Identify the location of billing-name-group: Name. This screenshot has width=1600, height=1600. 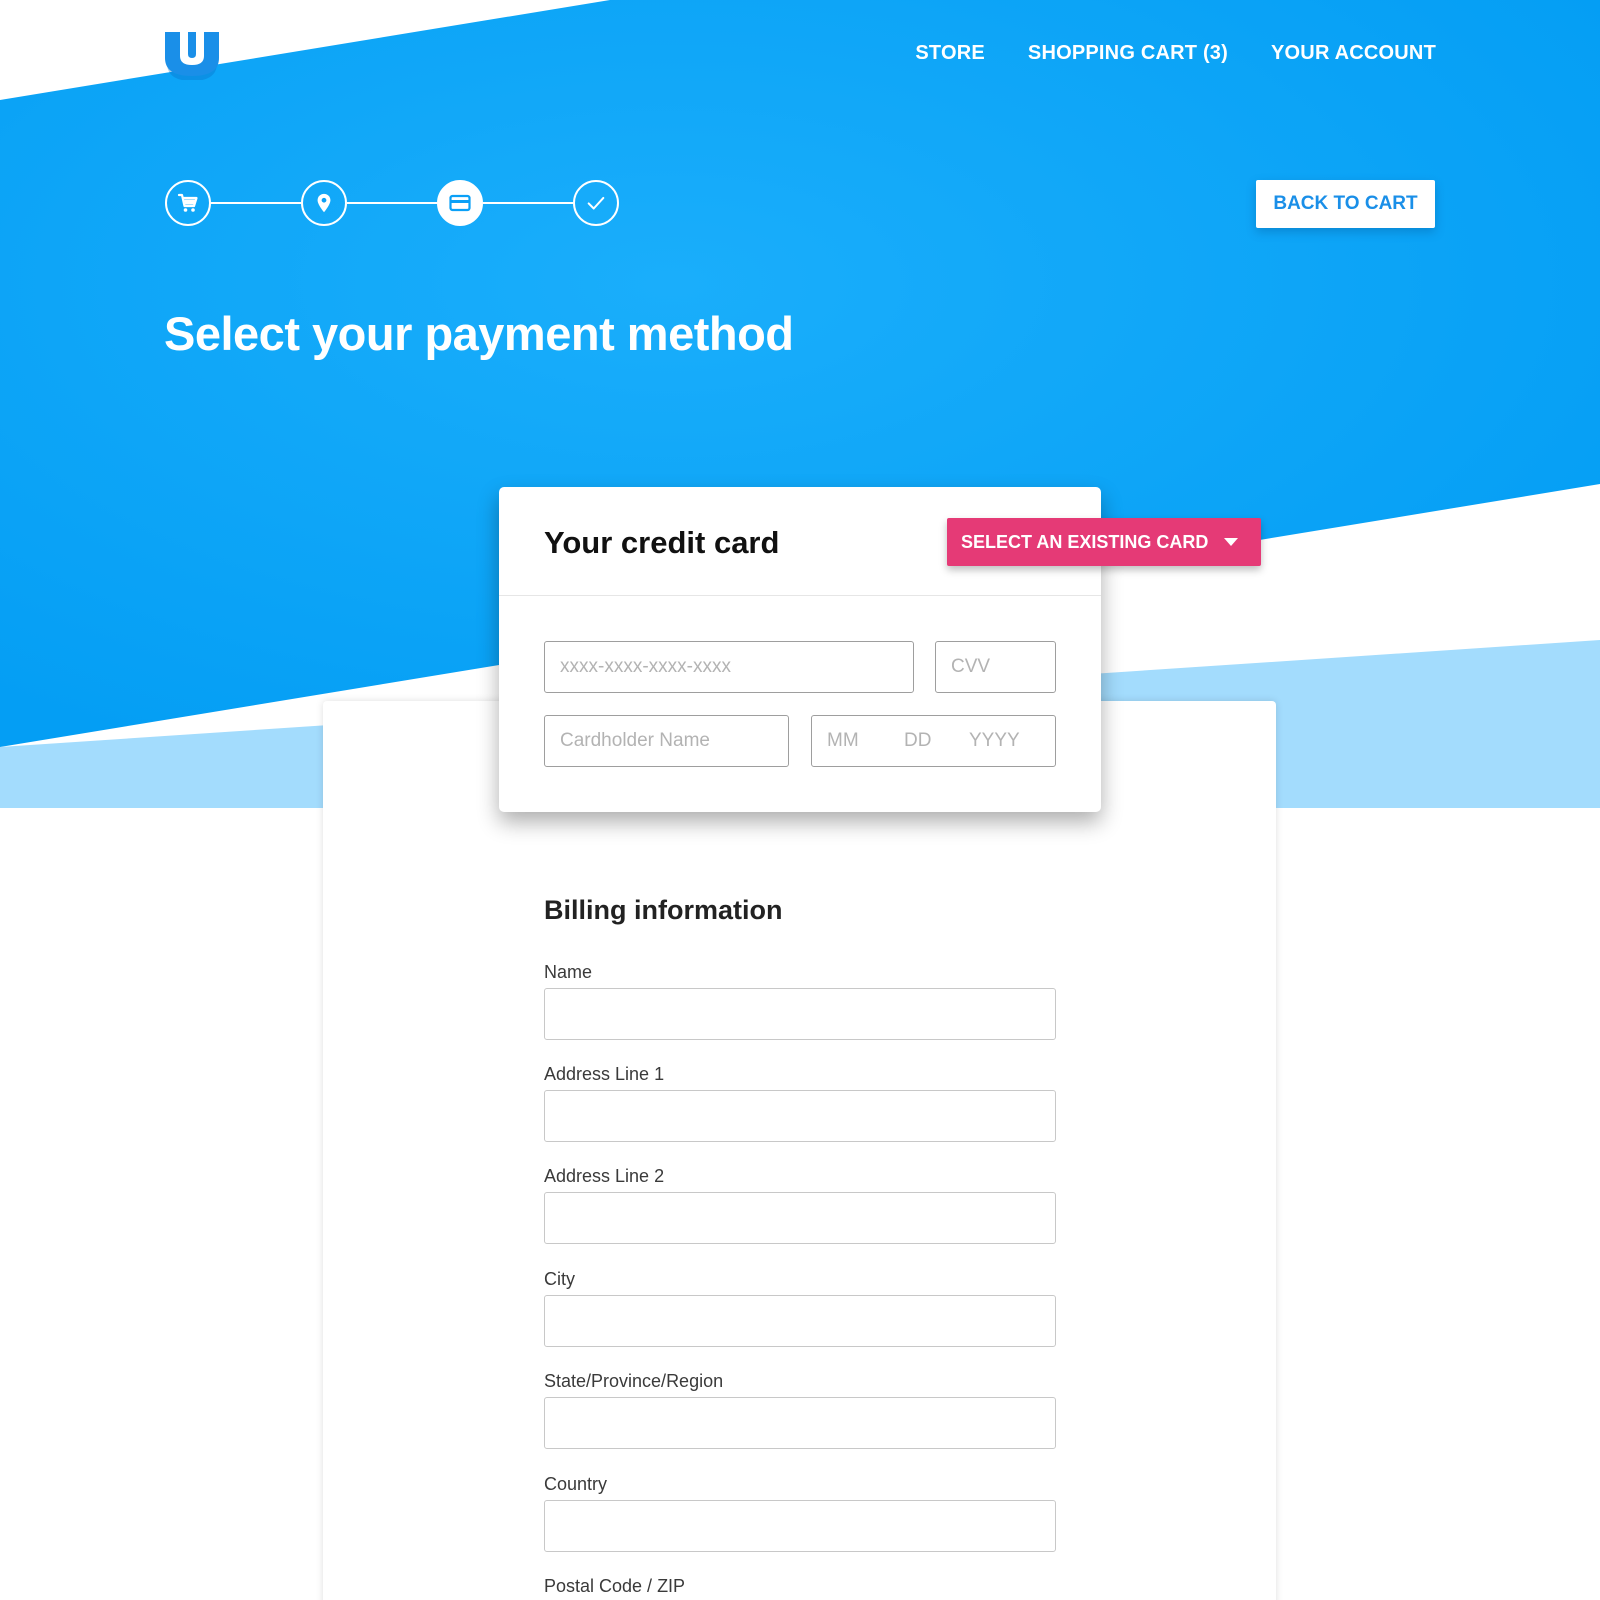
(800, 1001).